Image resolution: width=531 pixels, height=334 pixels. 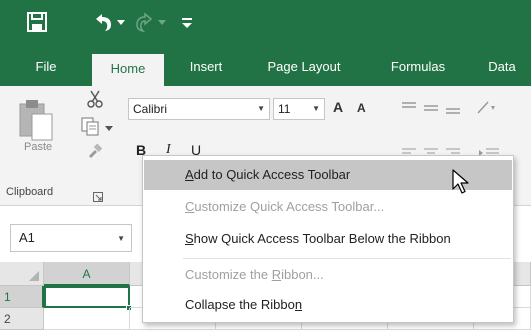 I want to click on format-painter-icon, so click(x=95, y=151).